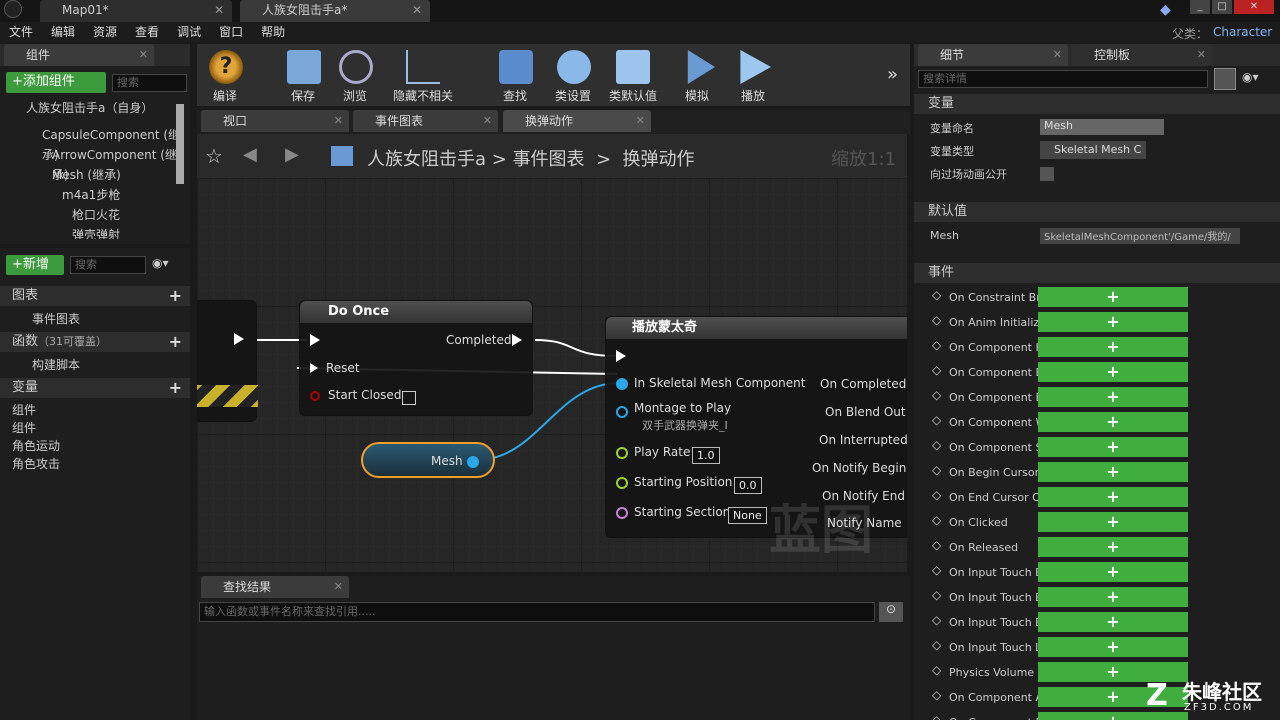 This screenshot has height=720, width=1280. I want to click on montage-pin, so click(622, 412).